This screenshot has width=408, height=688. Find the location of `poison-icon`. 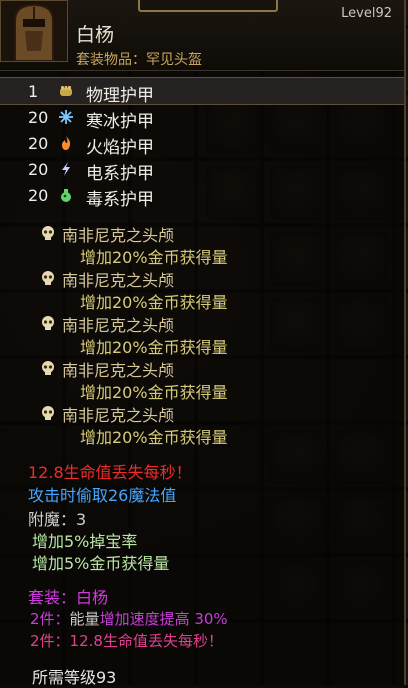

poison-icon is located at coordinates (66, 195).